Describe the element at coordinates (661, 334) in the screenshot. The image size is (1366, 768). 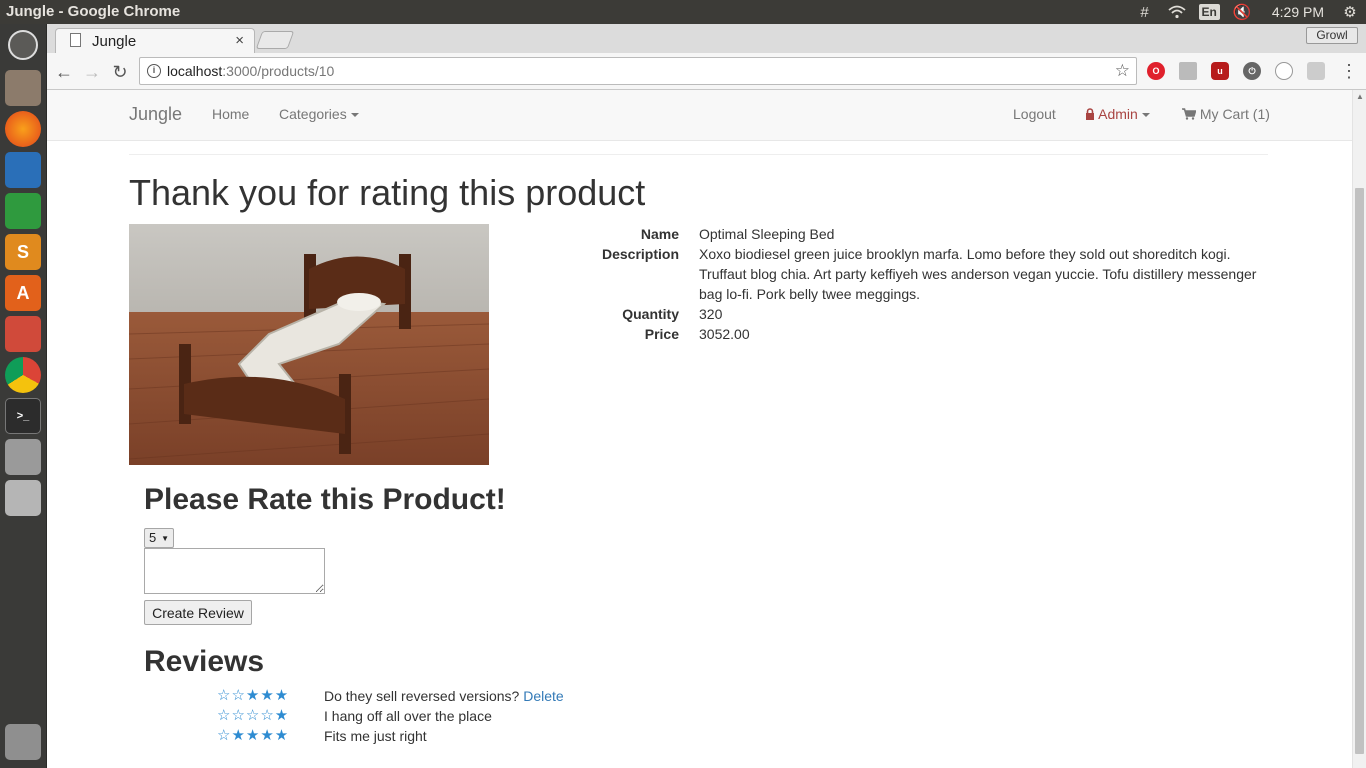
I see `price-label: Price` at that location.